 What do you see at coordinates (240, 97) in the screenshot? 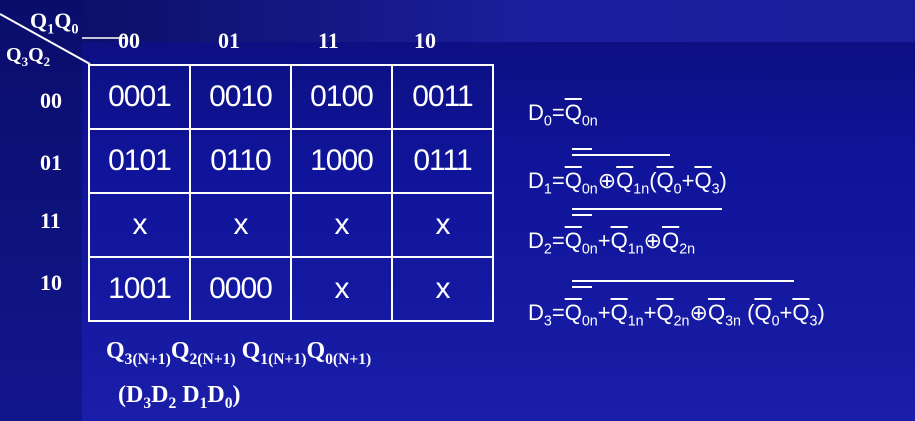
I see `kmap-cell: 0010` at bounding box center [240, 97].